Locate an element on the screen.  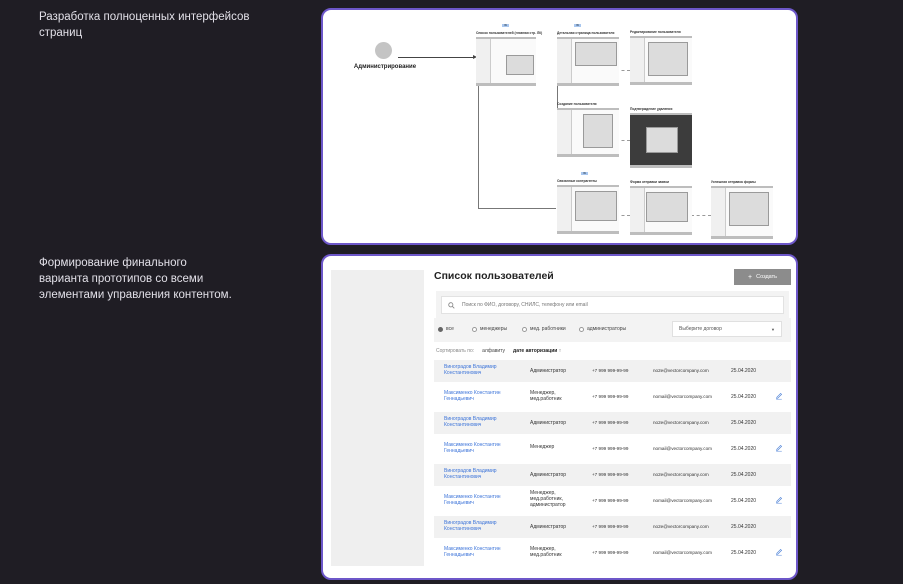
search-input is located at coordinates (612, 305).